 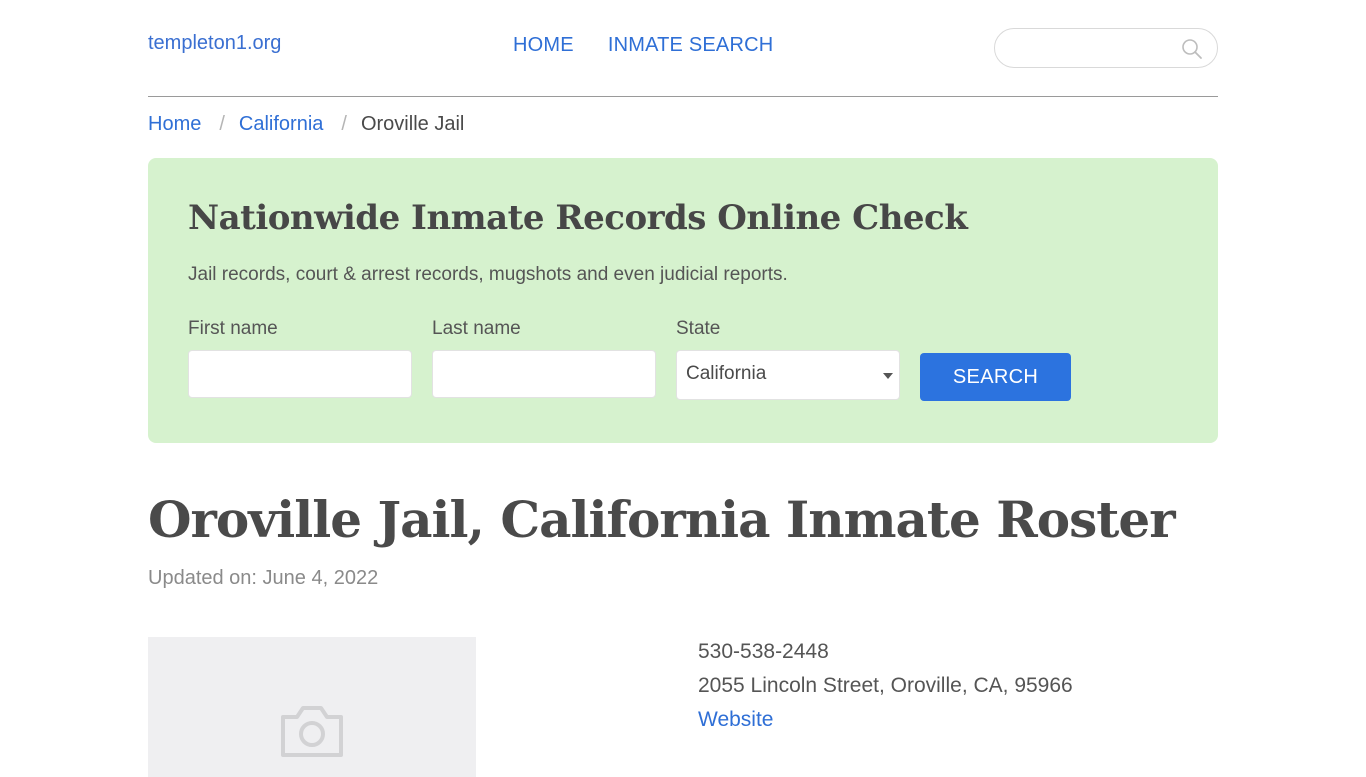 What do you see at coordinates (233, 328) in the screenshot?
I see `first-name-label: First name` at bounding box center [233, 328].